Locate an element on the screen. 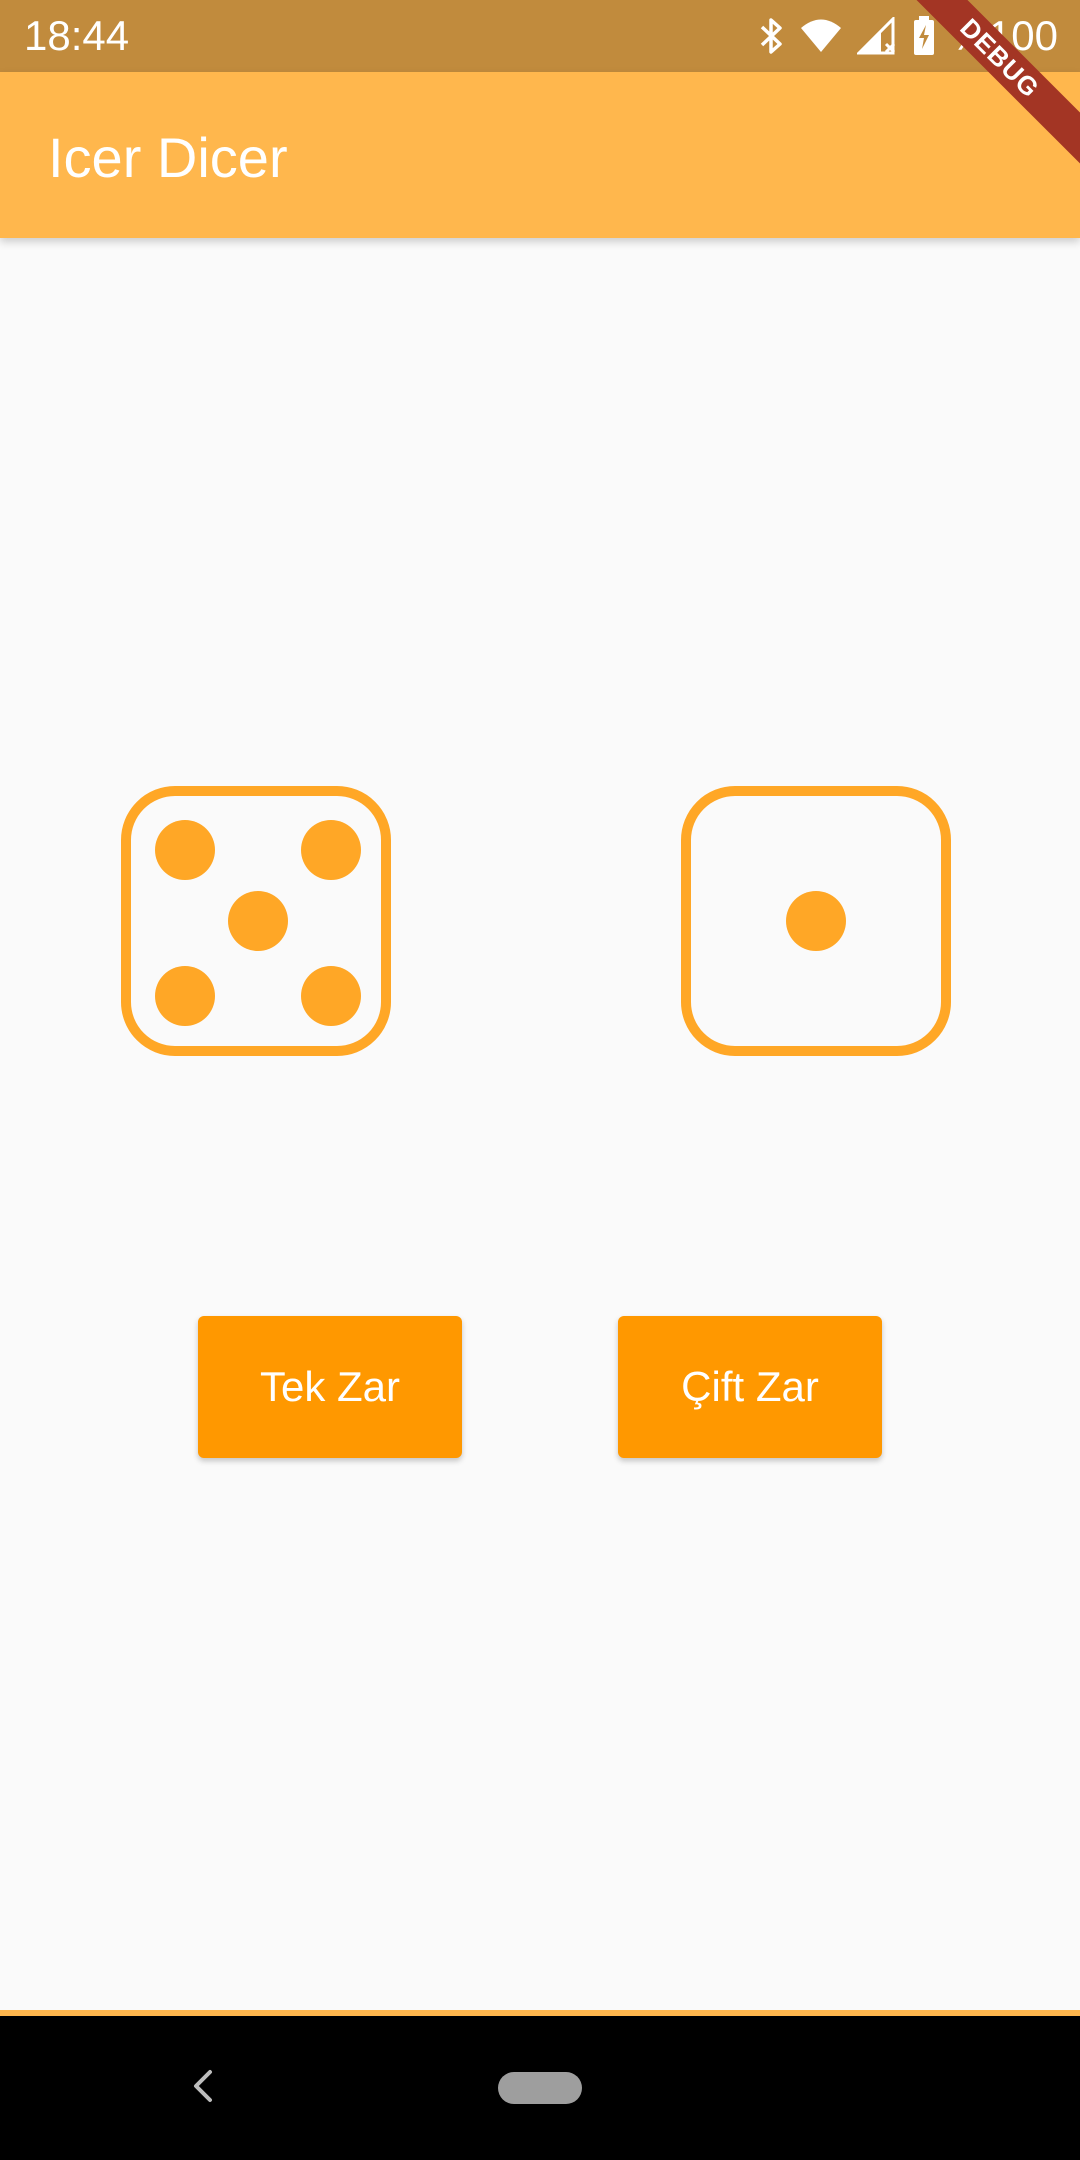  status-time: 18:44 is located at coordinates (77, 35).